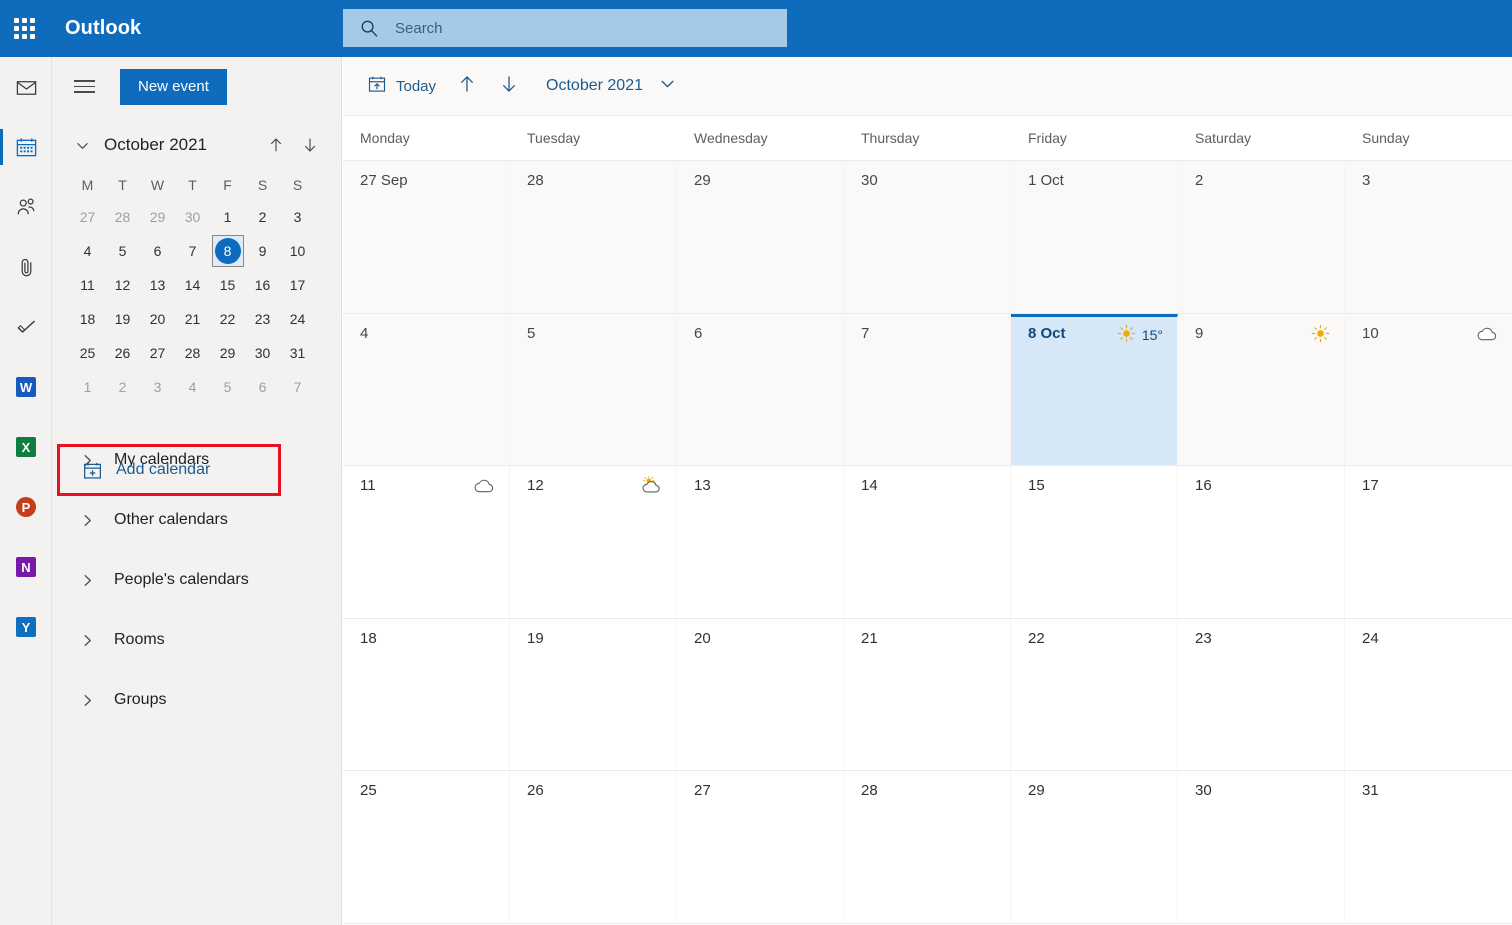  Describe the element at coordinates (310, 145) in the screenshot. I see `mini-next-month-arrow-down-icon` at that location.